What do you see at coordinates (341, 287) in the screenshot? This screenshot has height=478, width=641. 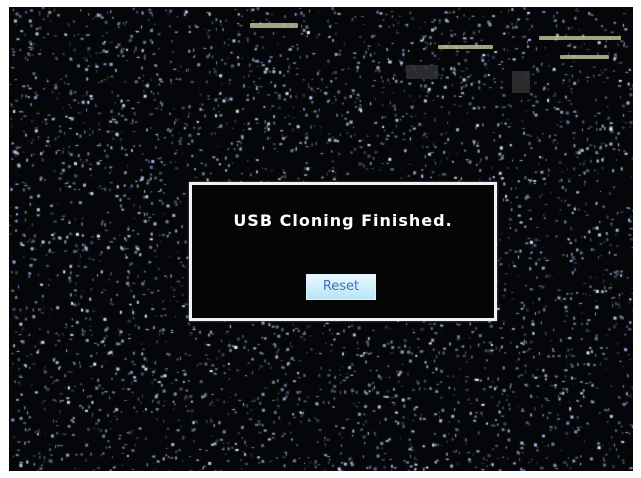 I see `reset-button: Reset` at bounding box center [341, 287].